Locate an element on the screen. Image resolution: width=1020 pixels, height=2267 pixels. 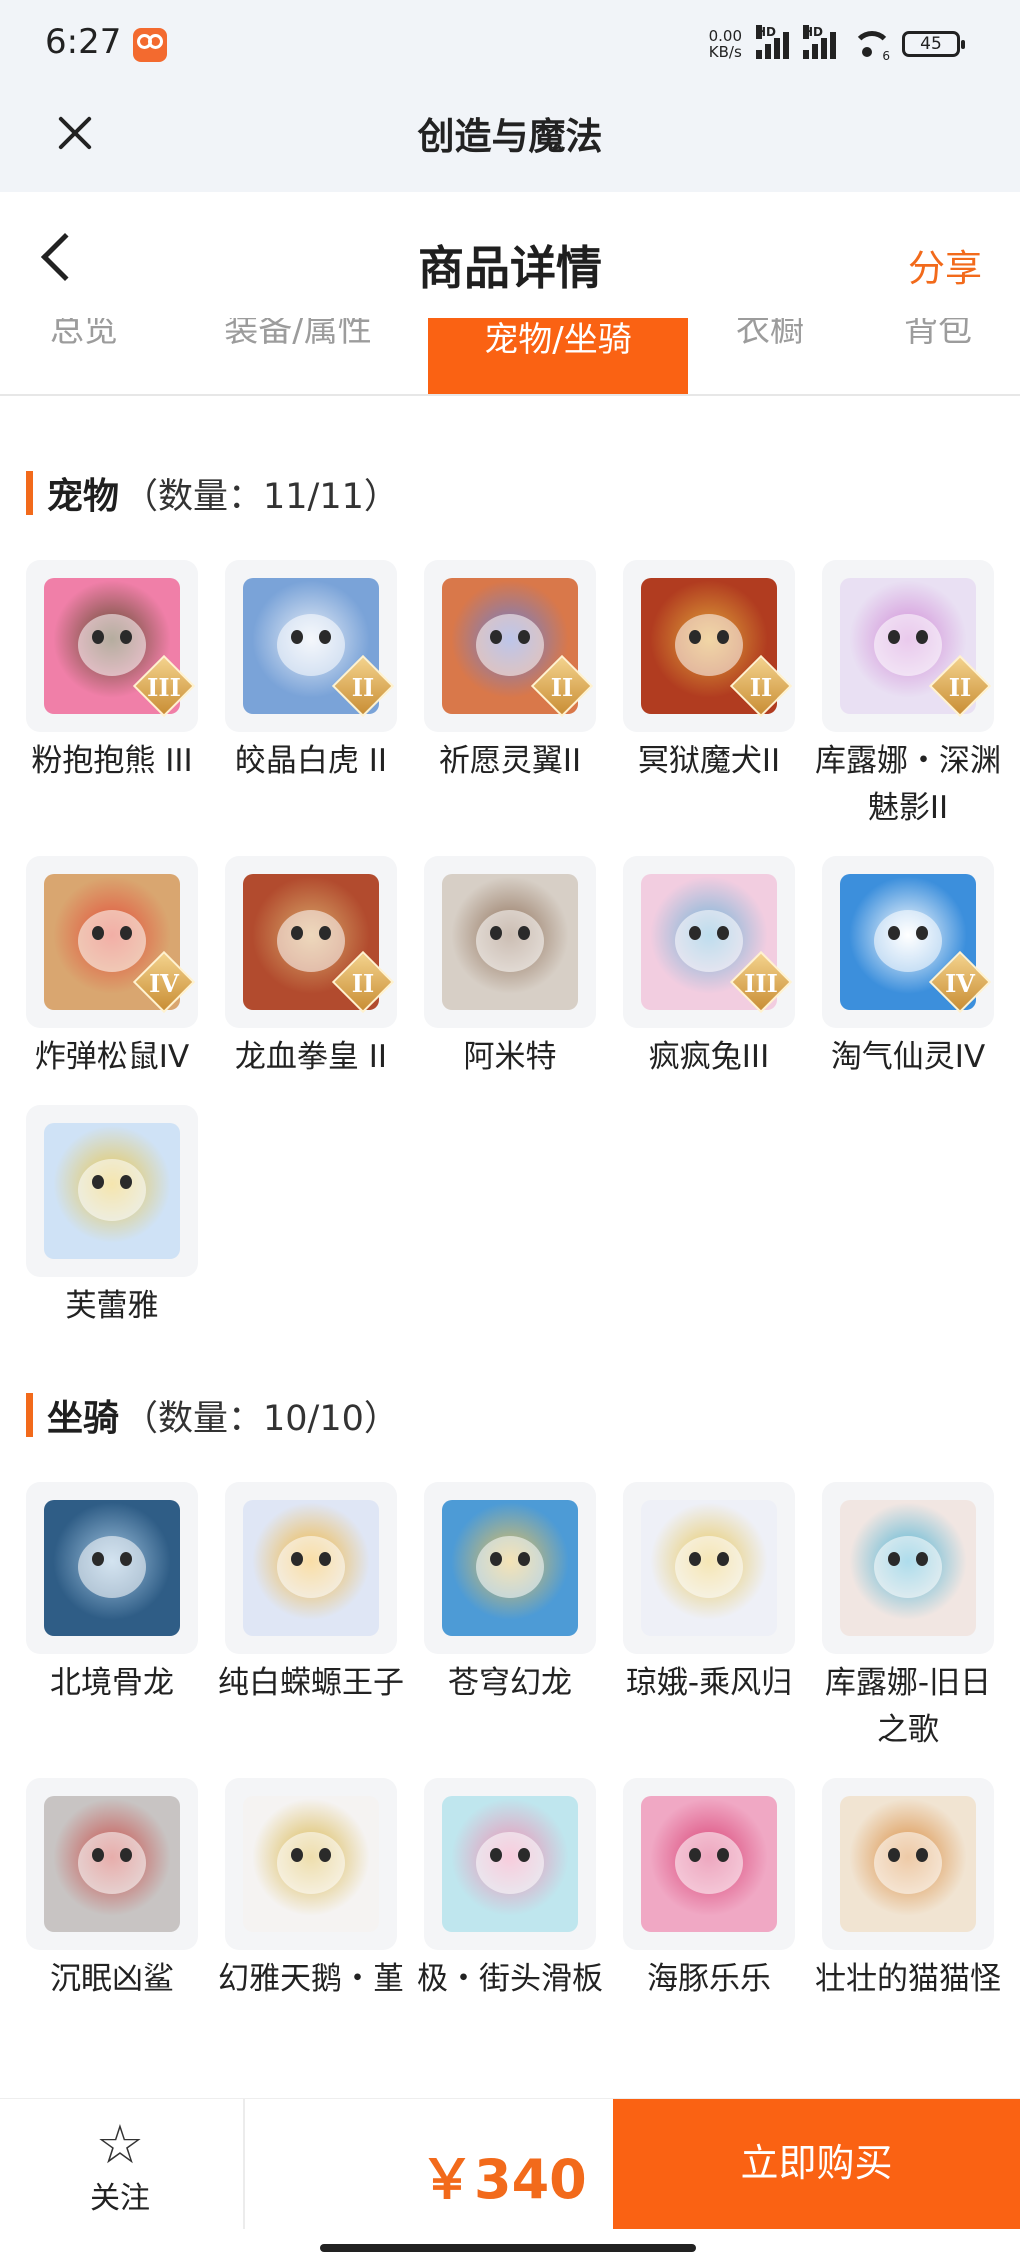
pet-name: 芙蕾雅 is located at coordinates (112, 1306).